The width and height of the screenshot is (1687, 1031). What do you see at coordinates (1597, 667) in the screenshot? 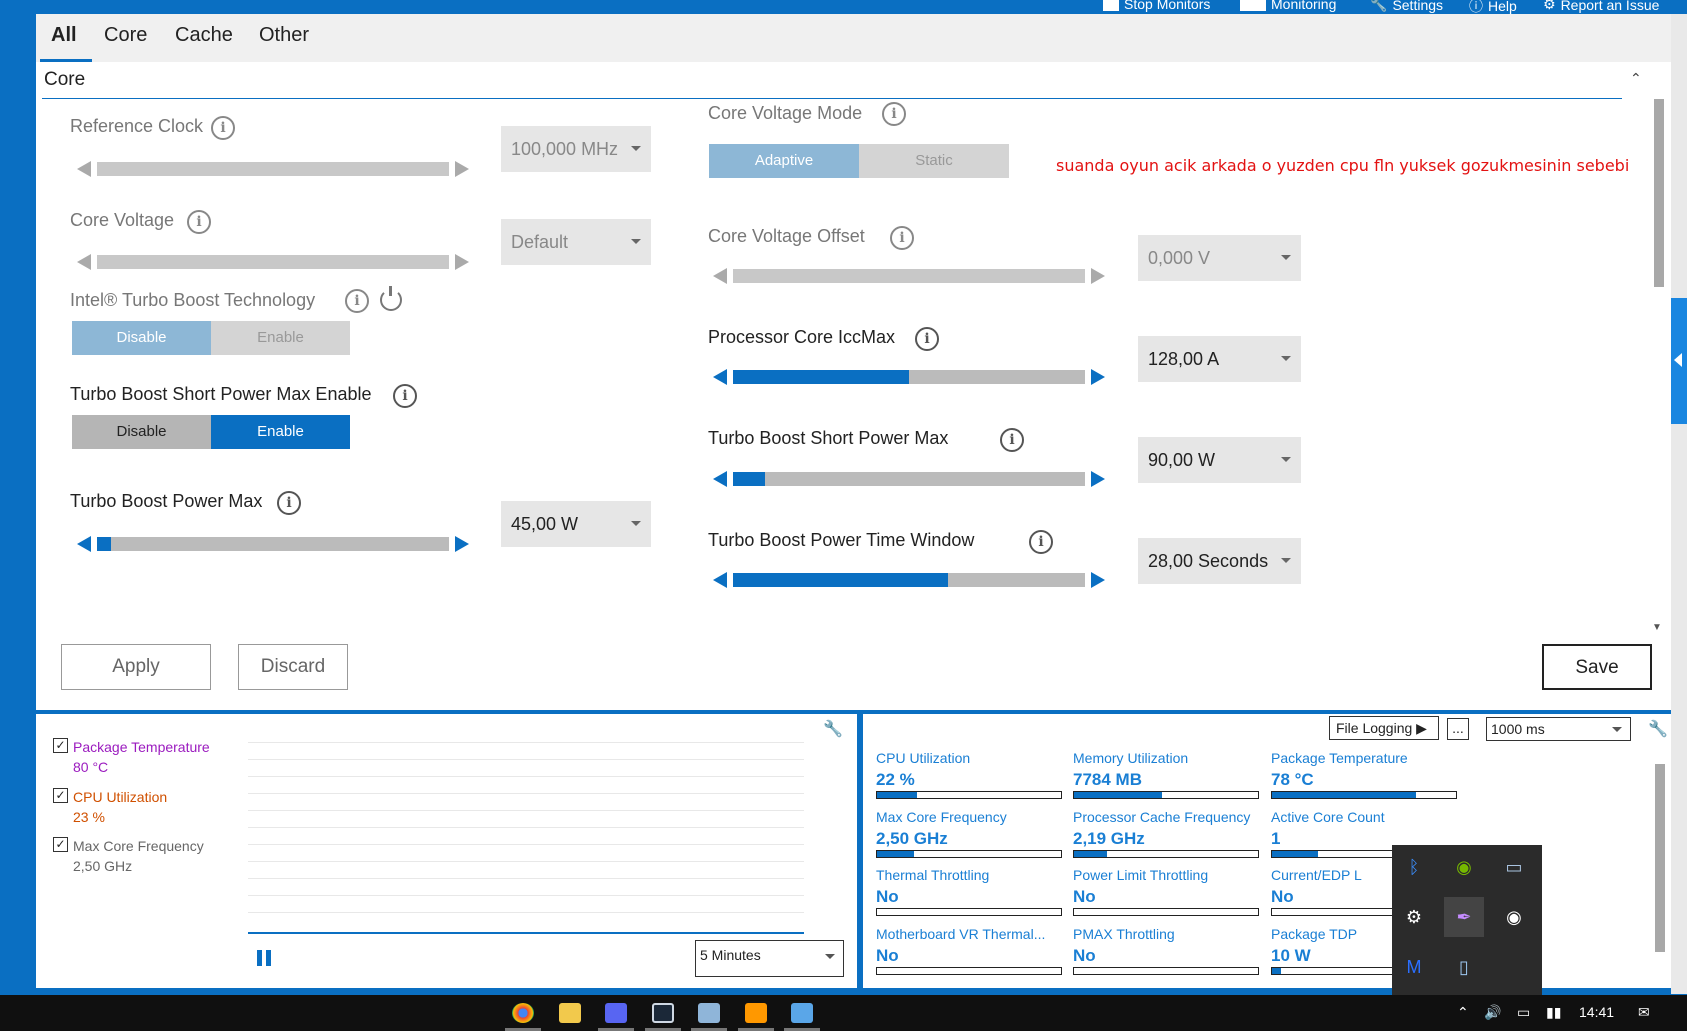
I see `save-button: Save` at bounding box center [1597, 667].